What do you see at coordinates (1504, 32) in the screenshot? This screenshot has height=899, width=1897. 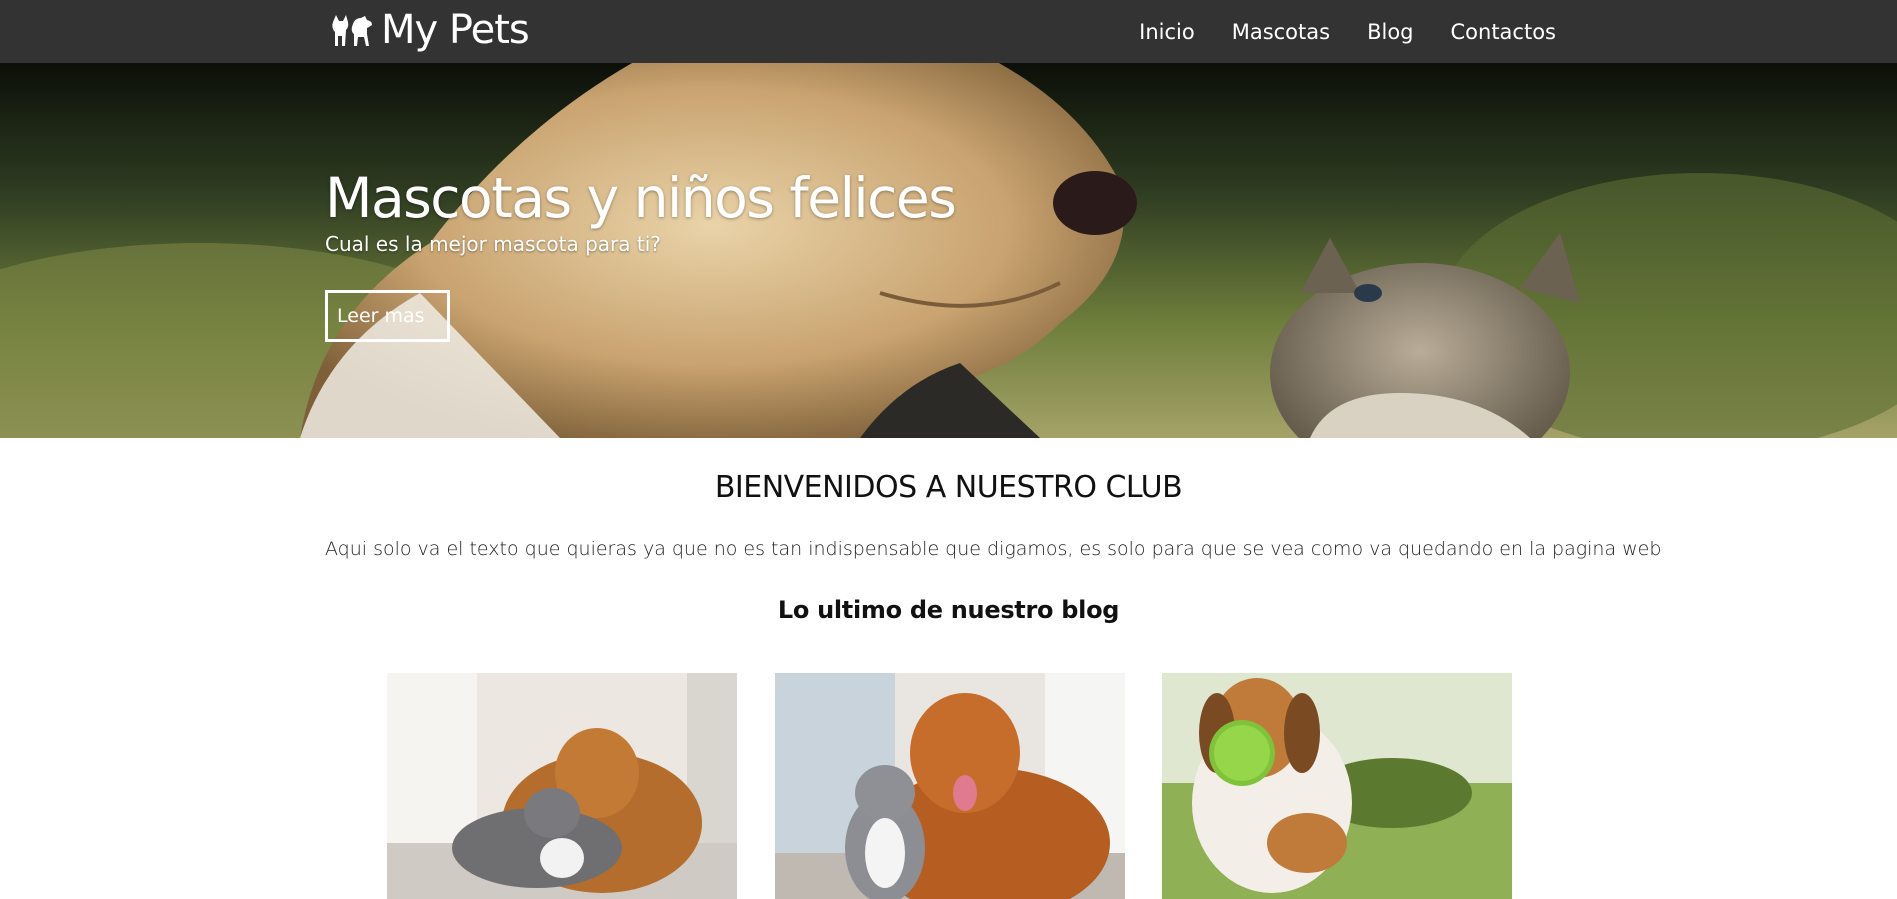 I see `nav-link-contactos: Contactos` at bounding box center [1504, 32].